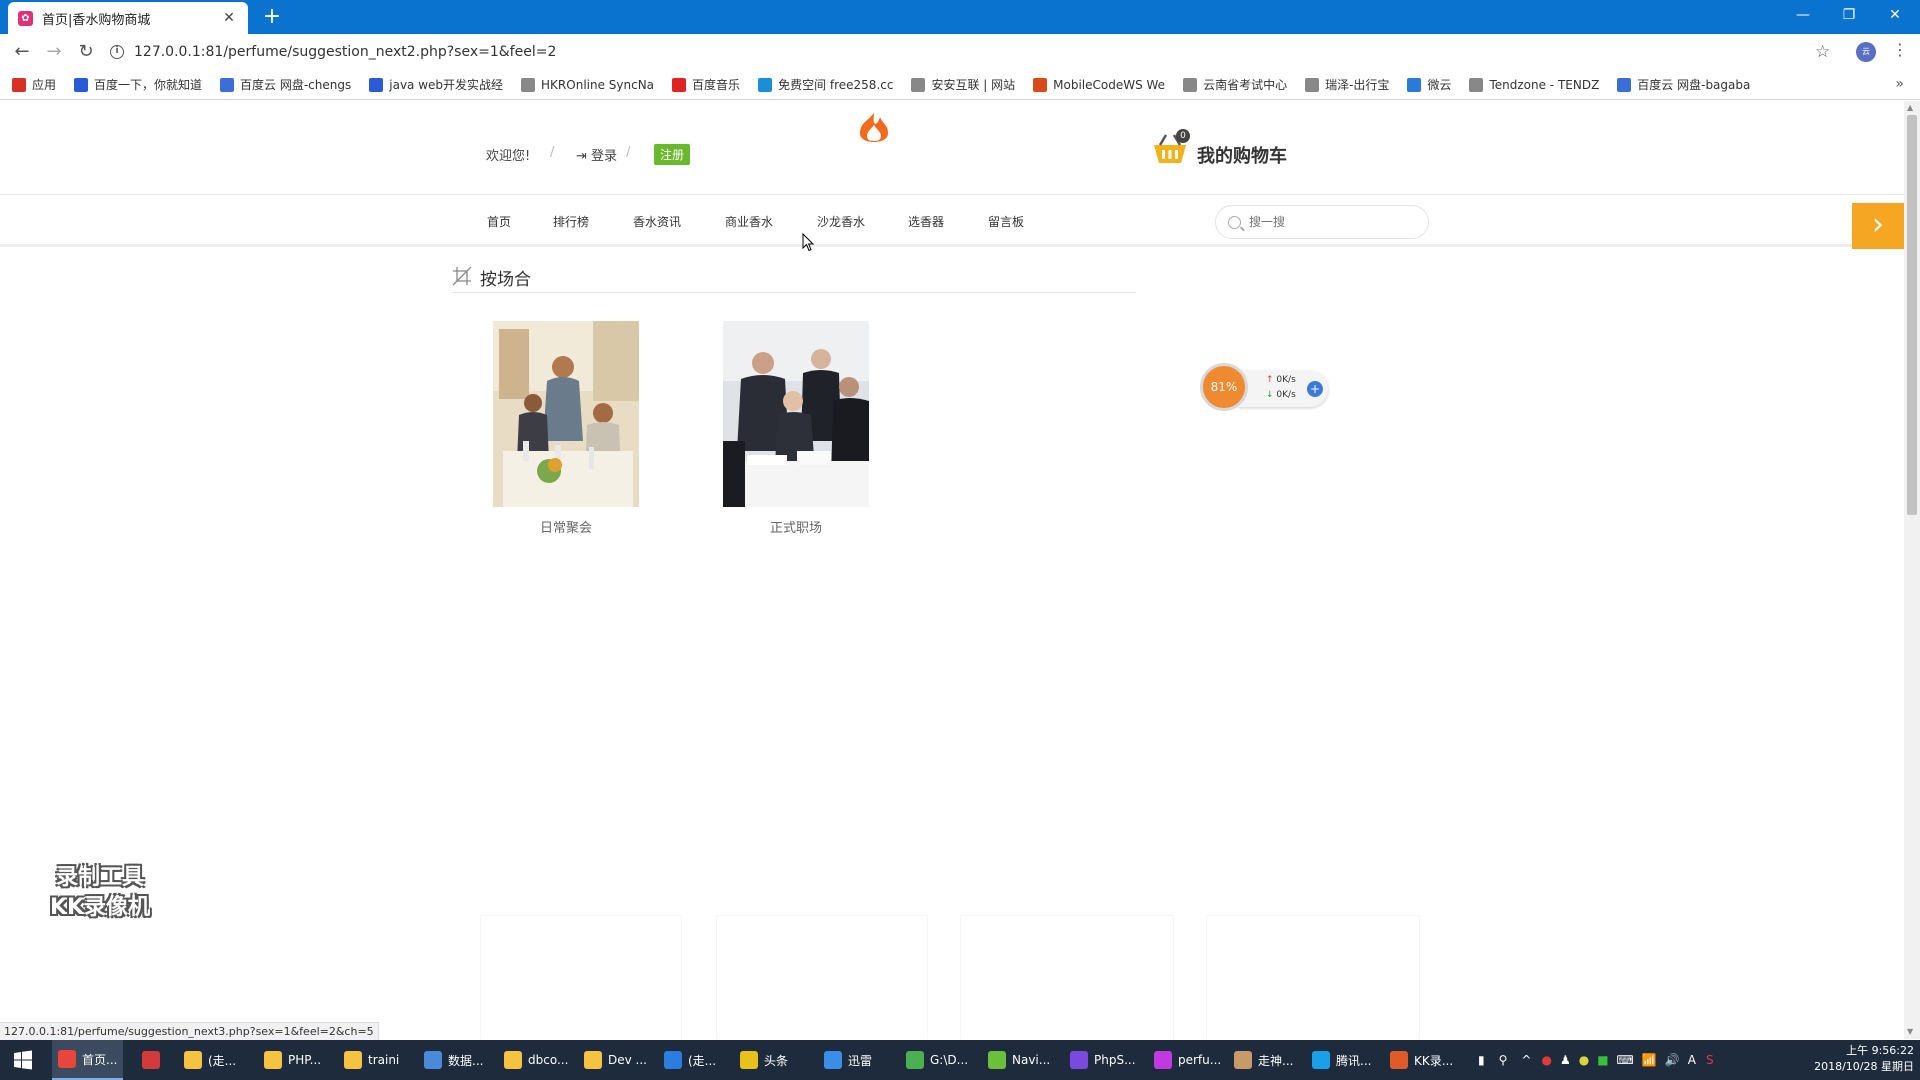 The image size is (1920, 1080). Describe the element at coordinates (963, 84) in the screenshot. I see `bookmark-item: 安安互联 | 网站` at that location.